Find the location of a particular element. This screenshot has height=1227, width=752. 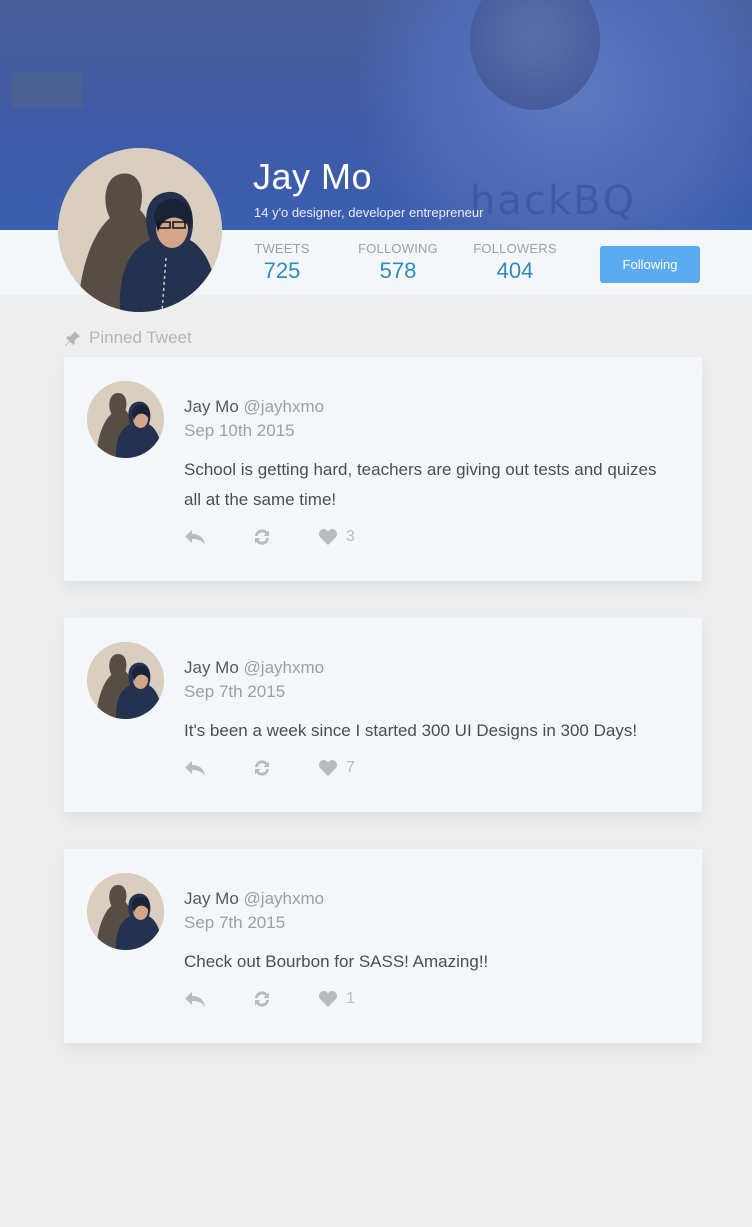

stat-value: 404 is located at coordinates (515, 270).